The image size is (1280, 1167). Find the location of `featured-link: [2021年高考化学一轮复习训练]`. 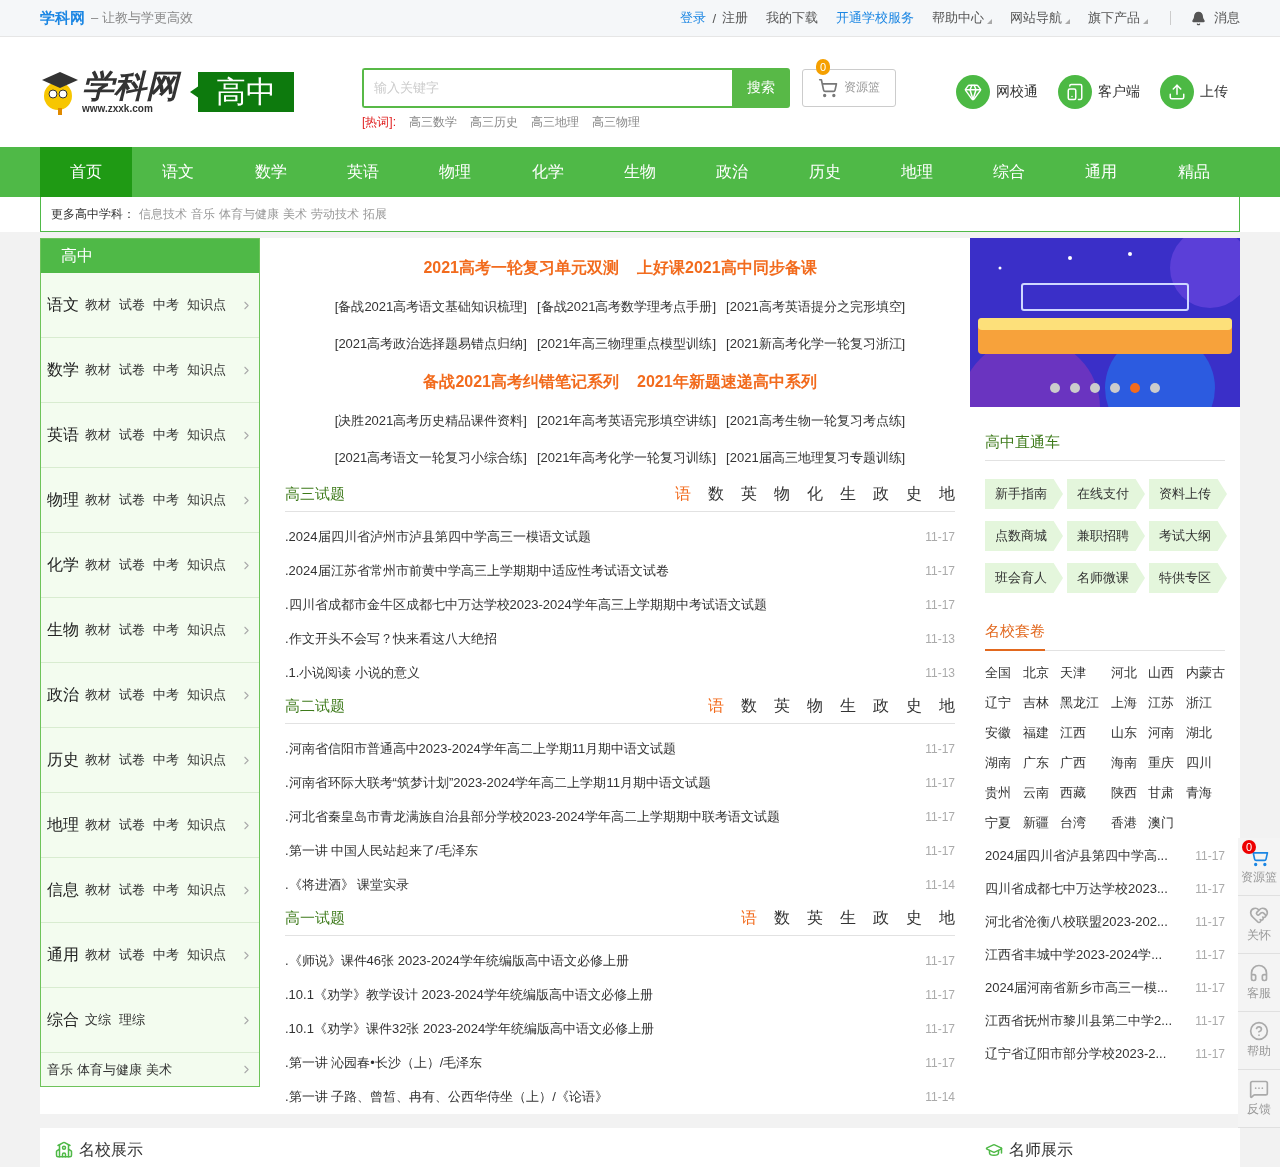

featured-link: [2021年高考化学一轮复习训练] is located at coordinates (626, 457).